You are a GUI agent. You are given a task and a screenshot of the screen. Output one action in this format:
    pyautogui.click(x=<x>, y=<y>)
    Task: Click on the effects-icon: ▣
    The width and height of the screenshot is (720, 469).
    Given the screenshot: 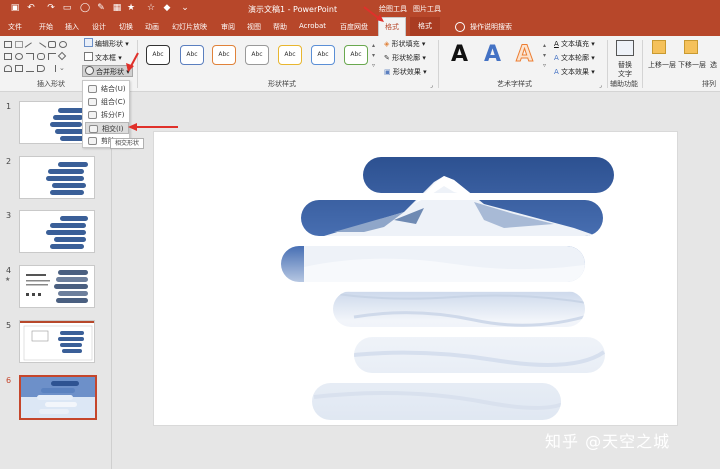 What is the action you would take?
    pyautogui.click(x=387, y=72)
    